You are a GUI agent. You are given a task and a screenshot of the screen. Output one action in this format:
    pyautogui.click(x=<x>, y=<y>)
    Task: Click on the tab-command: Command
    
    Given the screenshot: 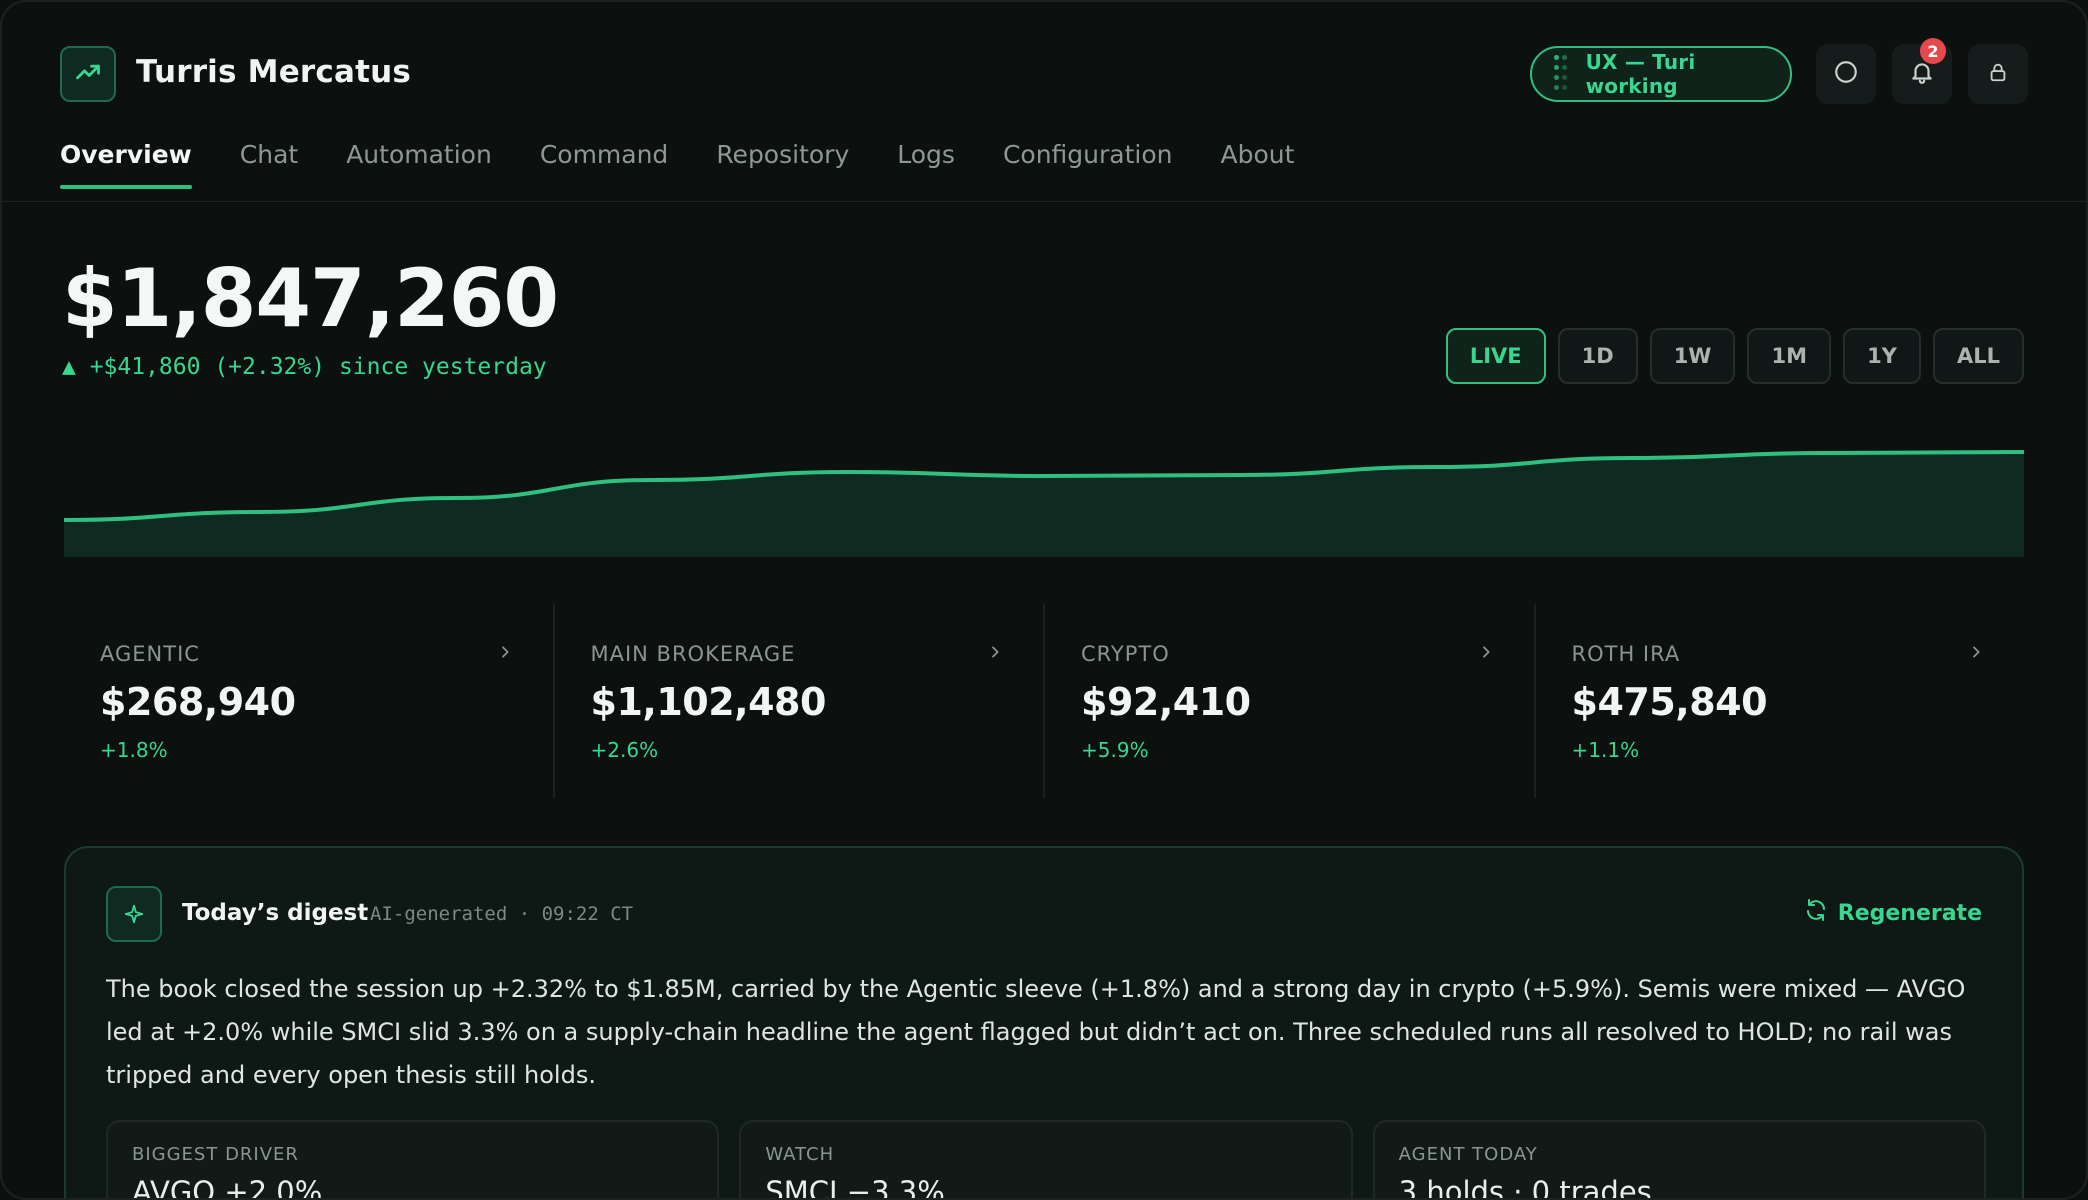 What is the action you would take?
    pyautogui.click(x=604, y=164)
    